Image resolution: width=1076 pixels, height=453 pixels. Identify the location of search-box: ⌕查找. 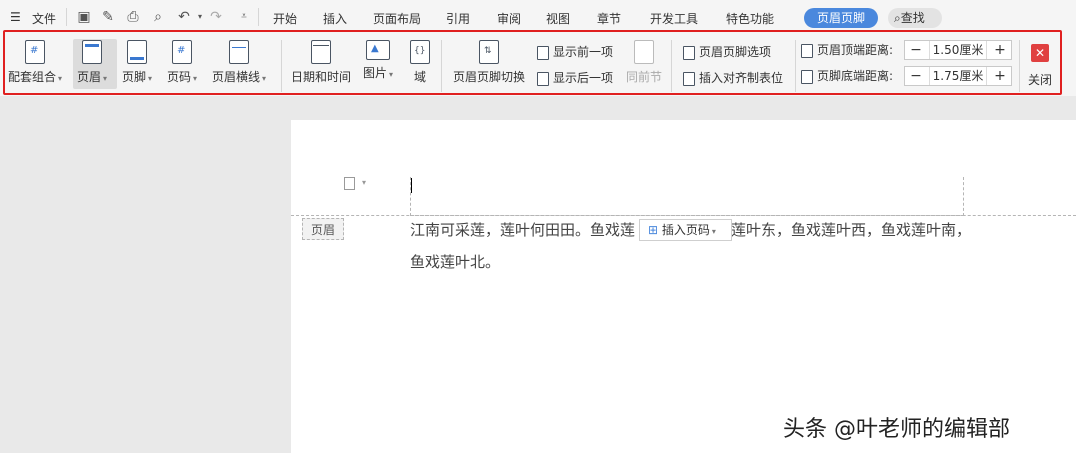
(915, 18).